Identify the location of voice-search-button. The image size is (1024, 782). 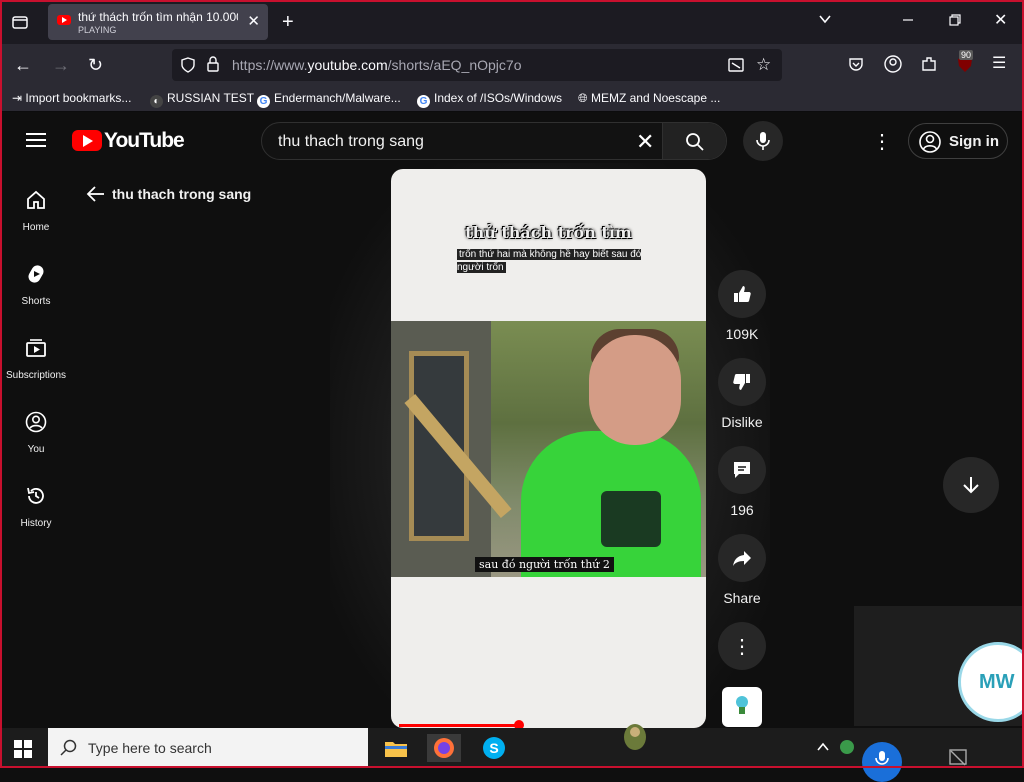
(763, 141).